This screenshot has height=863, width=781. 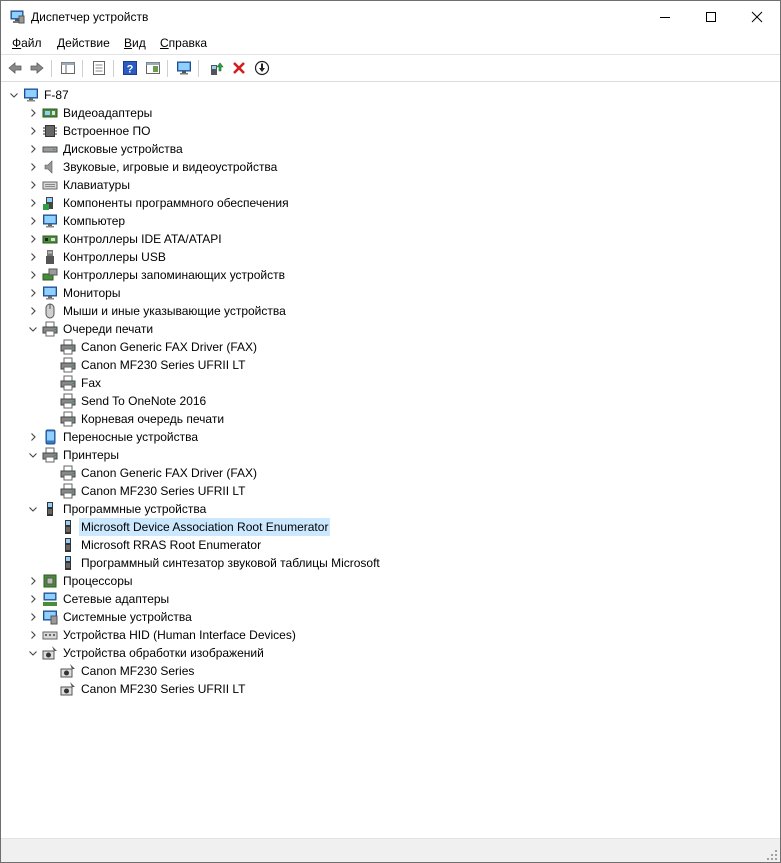 What do you see at coordinates (138, 671) in the screenshot?
I see `tree-item-label: Canon MF230 Series` at bounding box center [138, 671].